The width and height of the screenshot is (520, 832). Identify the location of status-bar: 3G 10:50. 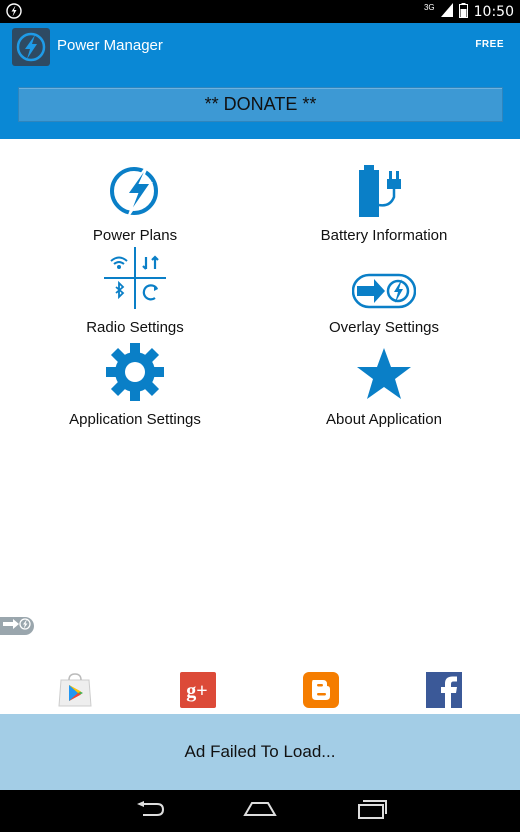
(260, 11).